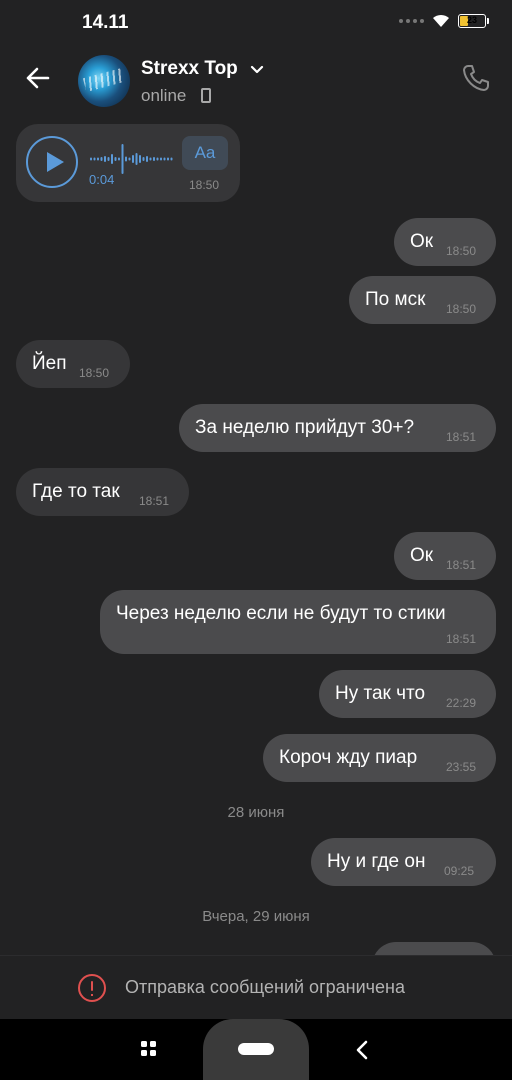 This screenshot has width=512, height=1080. Describe the element at coordinates (206, 95) in the screenshot. I see `mobile-device-icon` at that location.